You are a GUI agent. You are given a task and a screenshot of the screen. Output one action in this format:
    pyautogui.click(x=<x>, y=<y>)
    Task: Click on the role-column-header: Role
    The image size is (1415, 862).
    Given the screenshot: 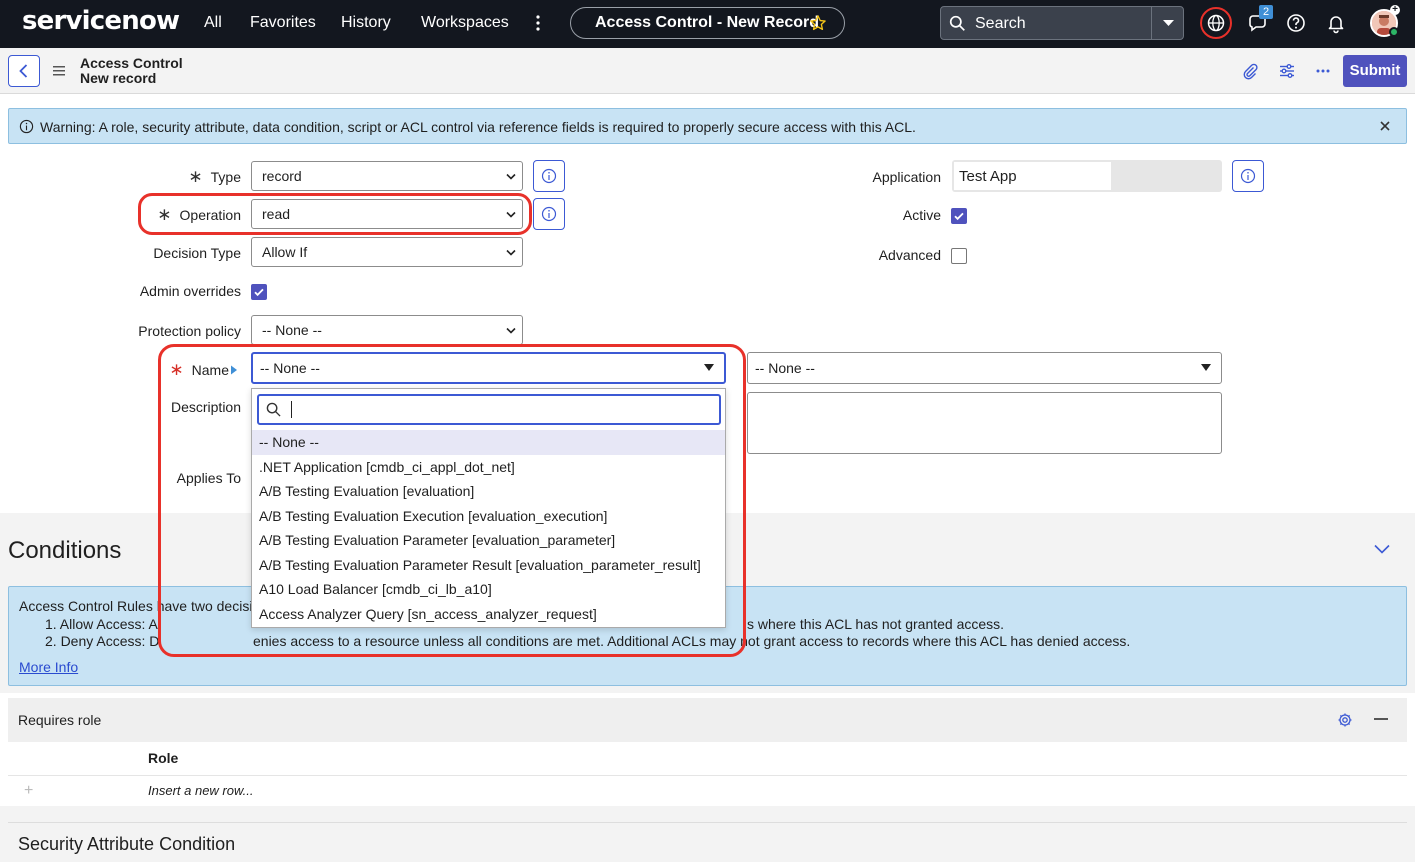 What is the action you would take?
    pyautogui.click(x=163, y=758)
    